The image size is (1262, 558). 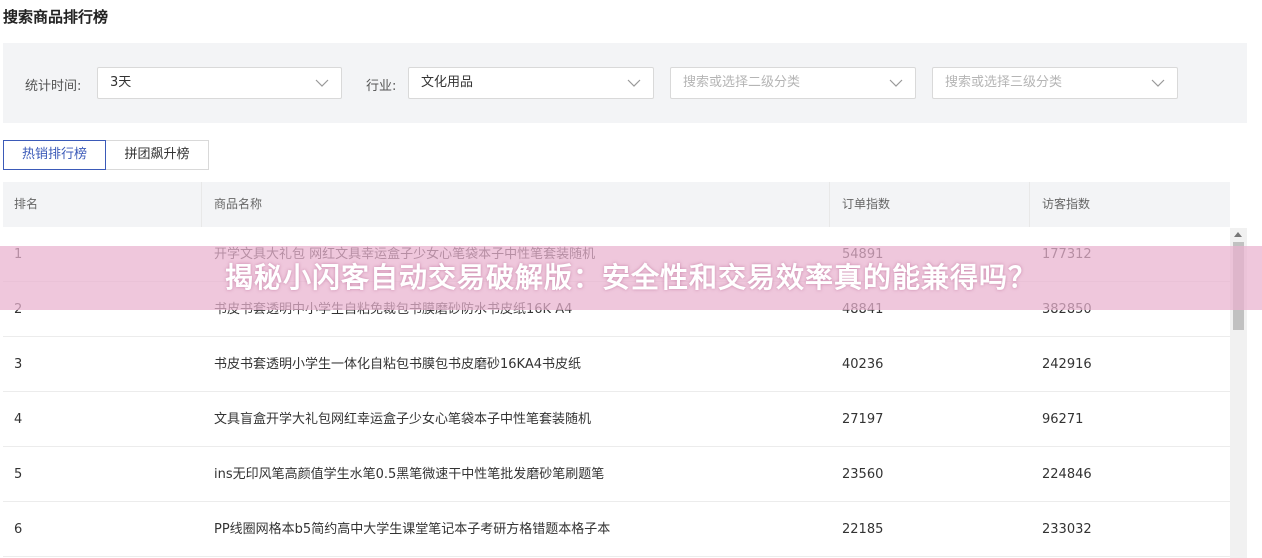 I want to click on industry-label: 行业:, so click(x=381, y=86).